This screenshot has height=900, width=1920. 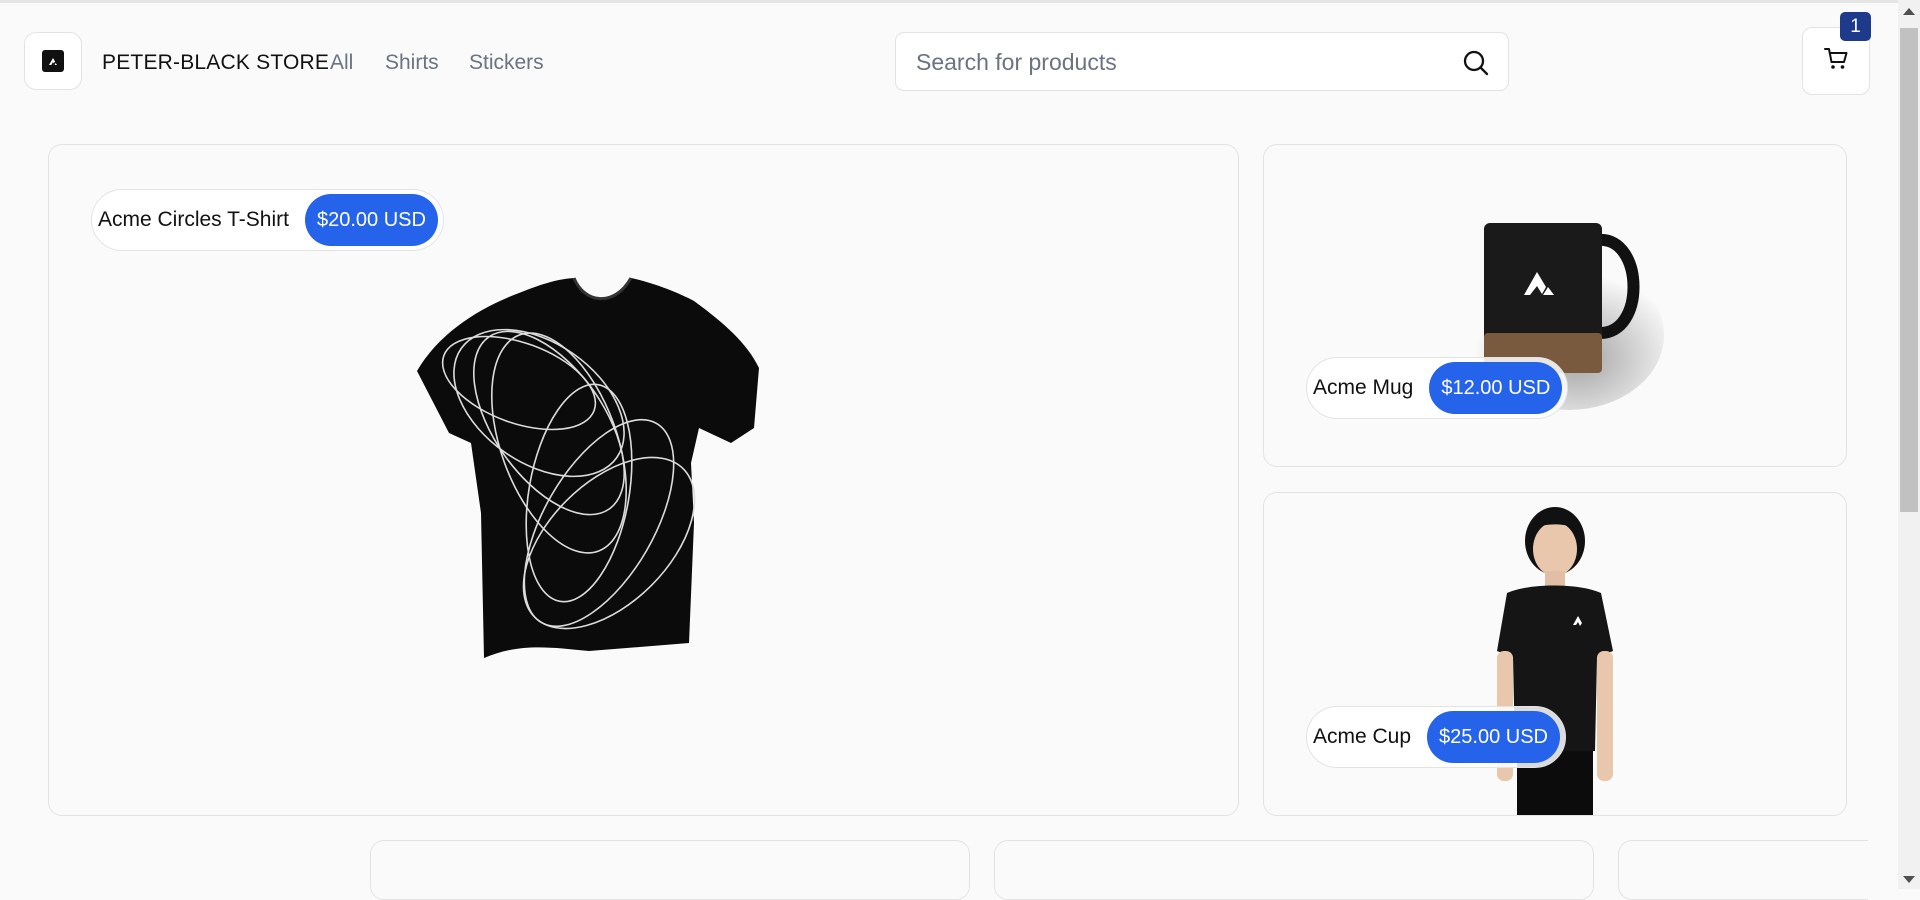 I want to click on store-name: PETER-BLACK STORE, so click(x=215, y=63).